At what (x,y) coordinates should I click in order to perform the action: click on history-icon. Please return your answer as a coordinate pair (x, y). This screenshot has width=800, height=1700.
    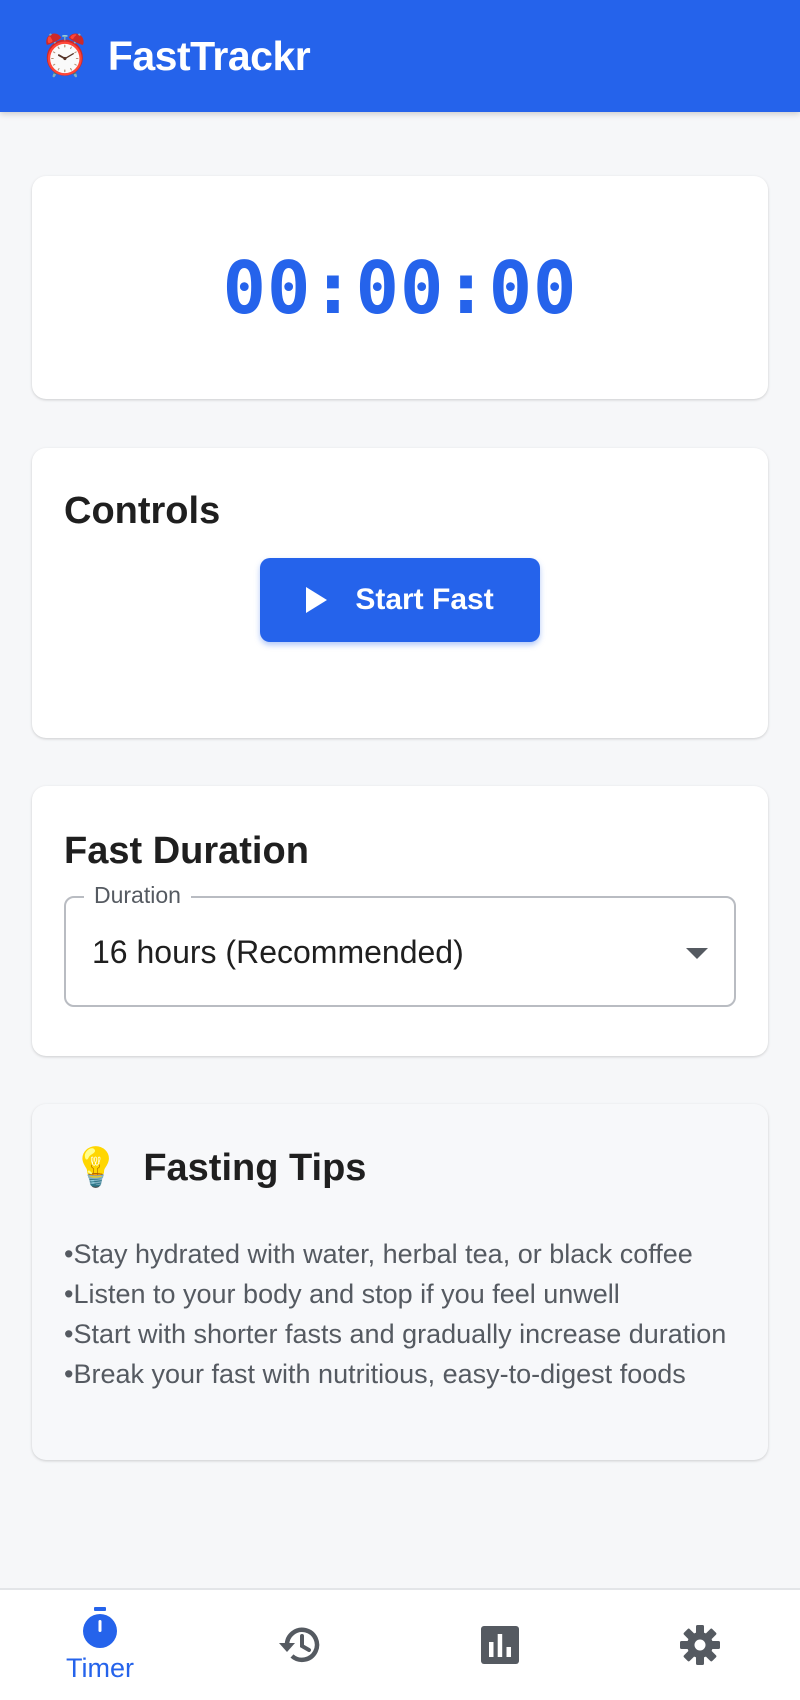
    Looking at the image, I should click on (299, 1644).